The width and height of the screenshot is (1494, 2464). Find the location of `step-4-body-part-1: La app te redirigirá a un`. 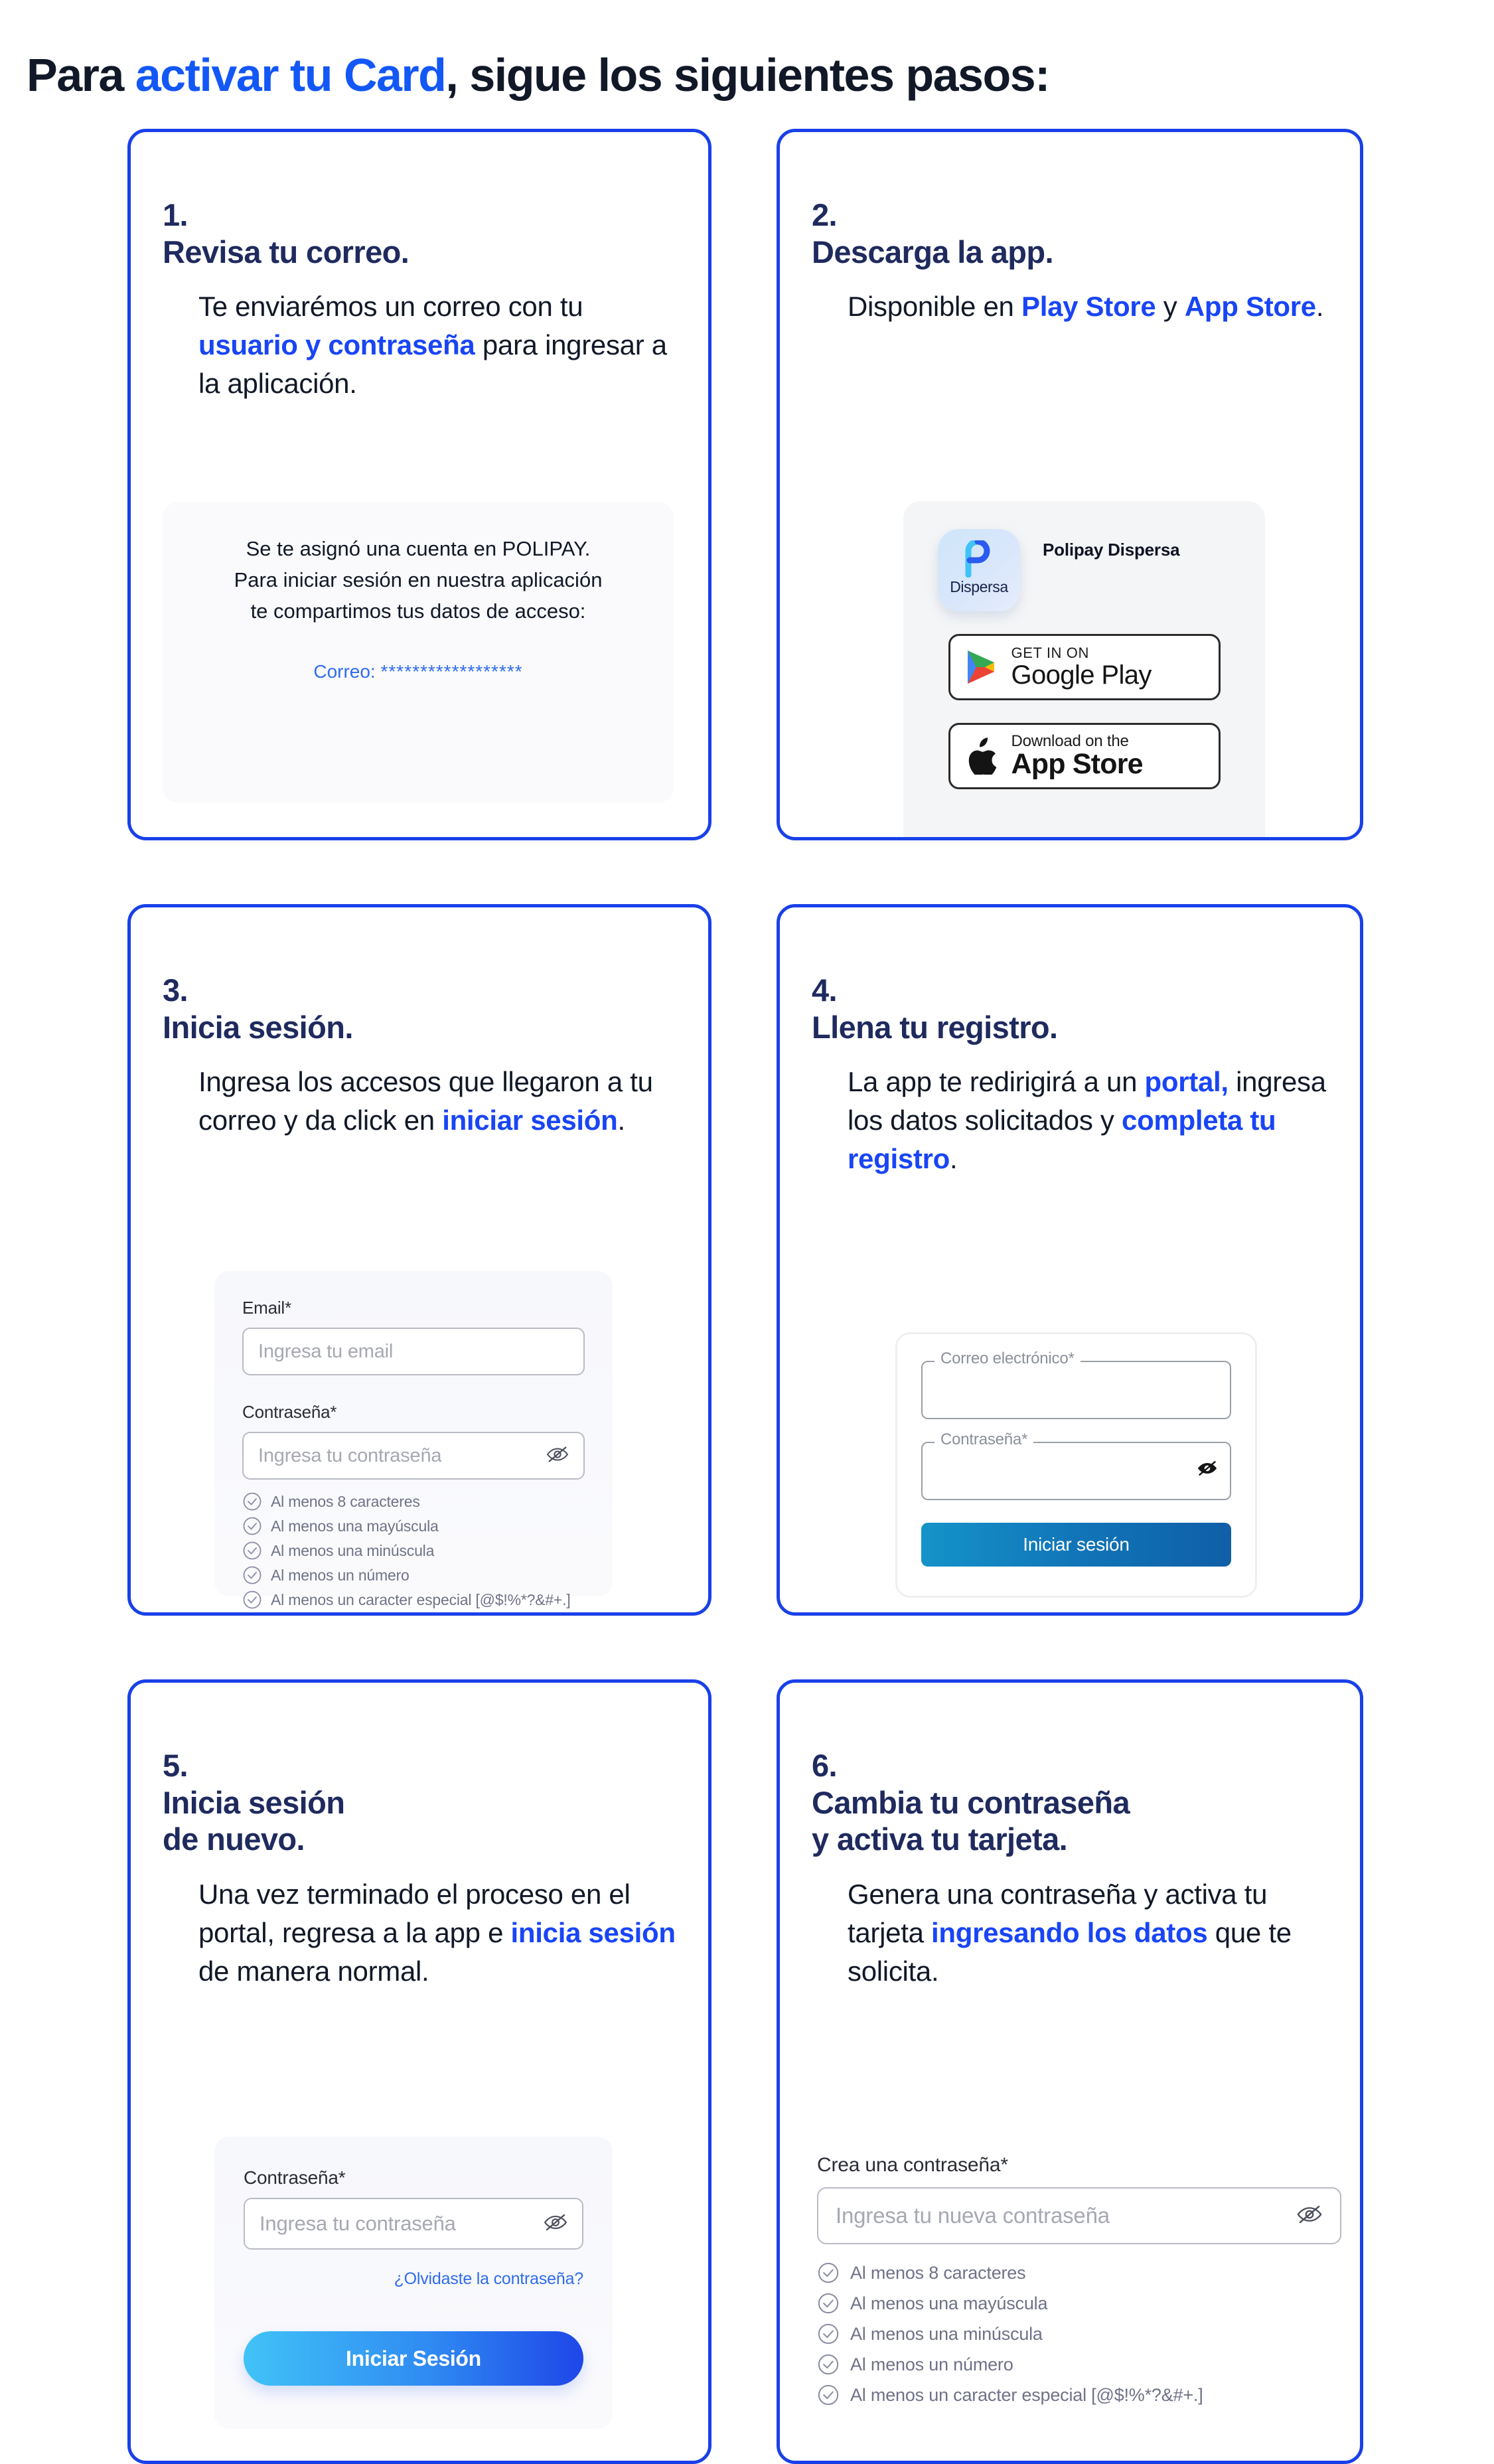

step-4-body-part-1: La app te redirigirá a un is located at coordinates (997, 1082).